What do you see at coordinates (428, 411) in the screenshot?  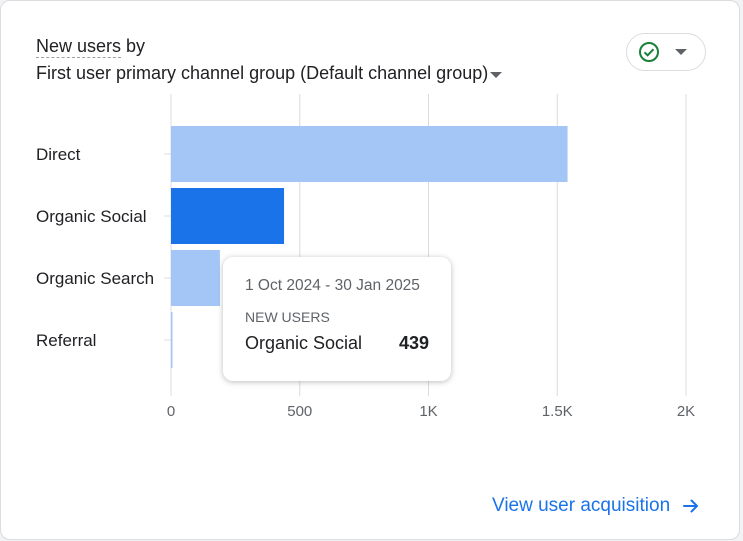 I see `x-tick-label: 1K` at bounding box center [428, 411].